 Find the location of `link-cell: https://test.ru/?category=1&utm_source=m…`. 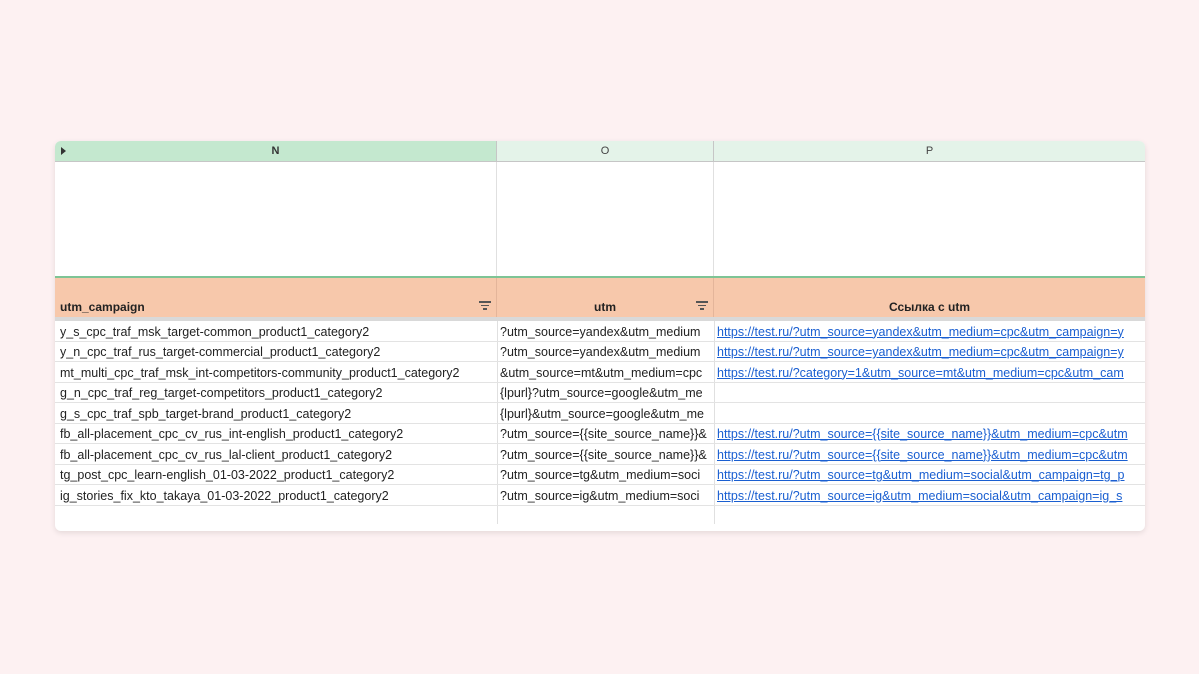

link-cell: https://test.ru/?category=1&utm_source=m… is located at coordinates (931, 373).